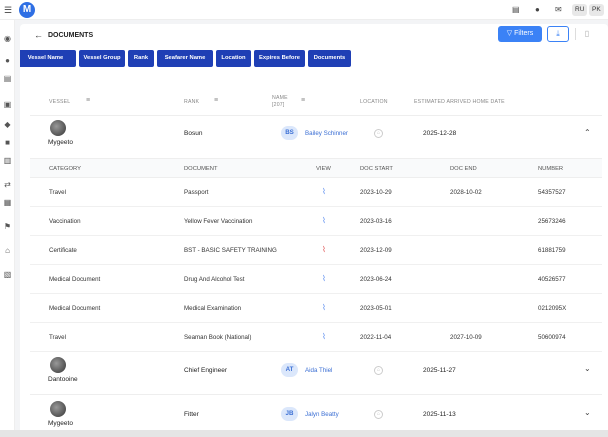 The image size is (608, 437). What do you see at coordinates (7, 202) in the screenshot?
I see `calendar-icon: ▦` at bounding box center [7, 202].